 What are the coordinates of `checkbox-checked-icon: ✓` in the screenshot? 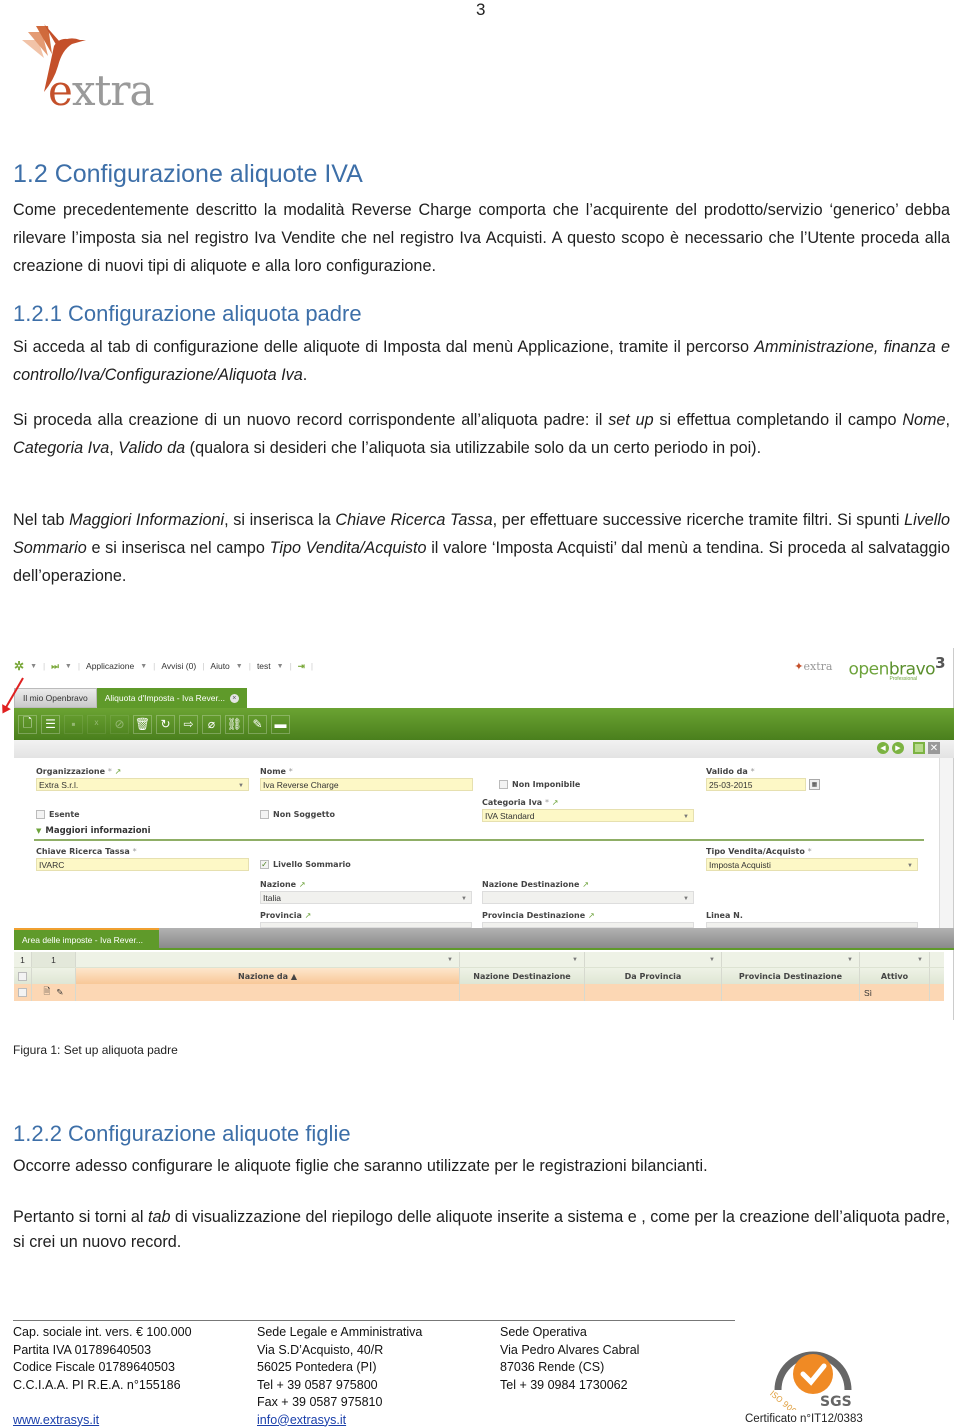 It's located at (264, 864).